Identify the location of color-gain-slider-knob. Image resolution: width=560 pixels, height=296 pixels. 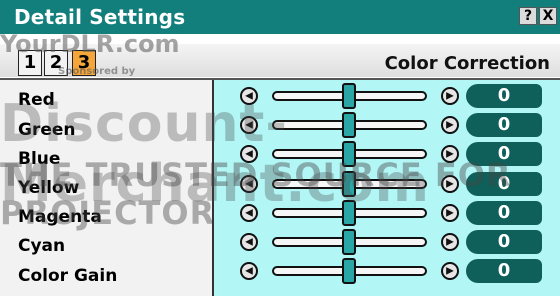
(349, 271).